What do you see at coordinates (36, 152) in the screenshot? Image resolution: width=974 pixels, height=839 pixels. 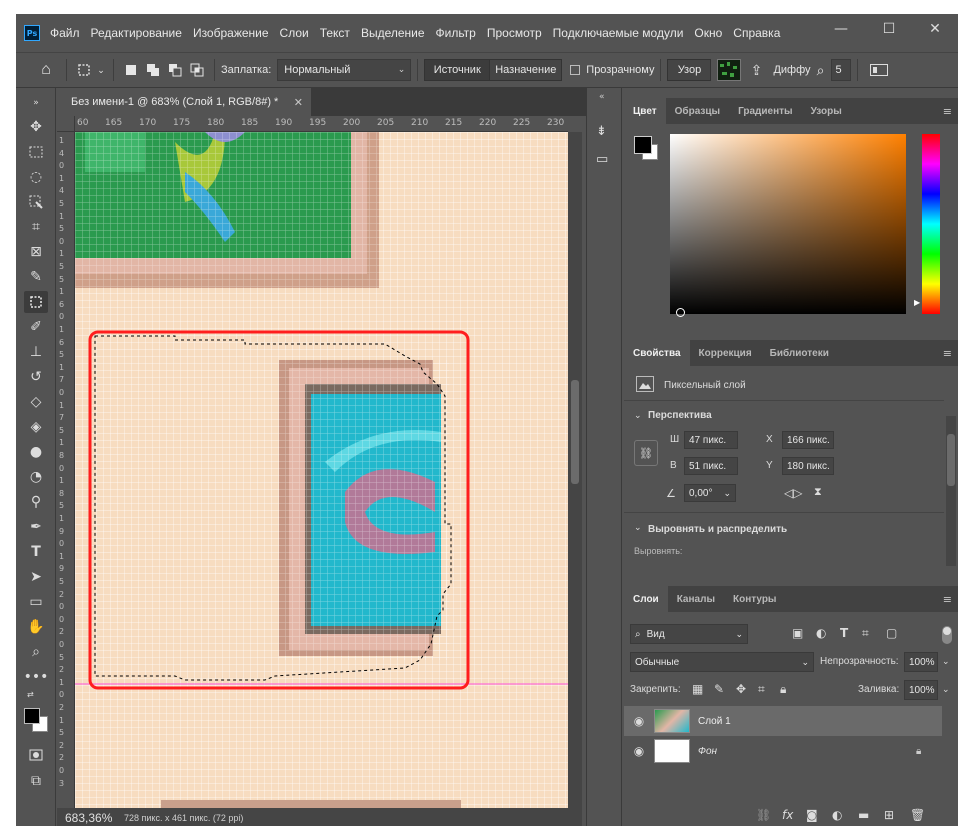 I see `marquee-tool-icon` at bounding box center [36, 152].